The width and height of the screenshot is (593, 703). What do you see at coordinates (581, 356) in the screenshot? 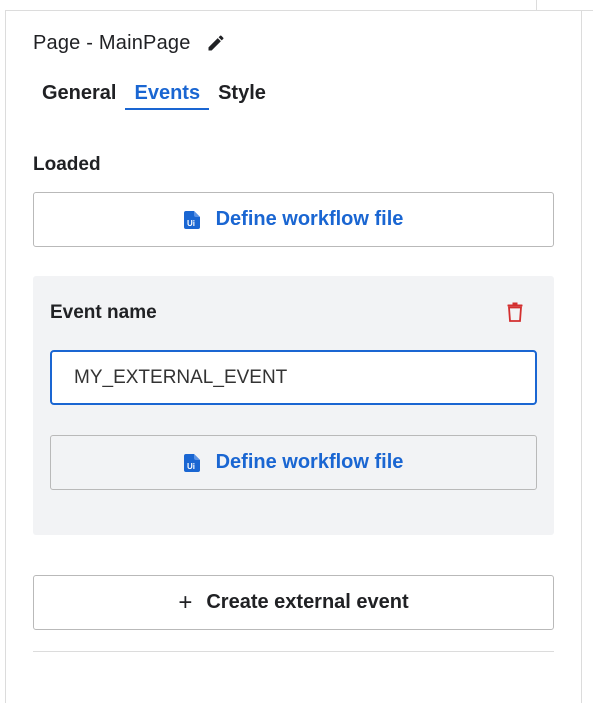
I see `panel-right-border` at bounding box center [581, 356].